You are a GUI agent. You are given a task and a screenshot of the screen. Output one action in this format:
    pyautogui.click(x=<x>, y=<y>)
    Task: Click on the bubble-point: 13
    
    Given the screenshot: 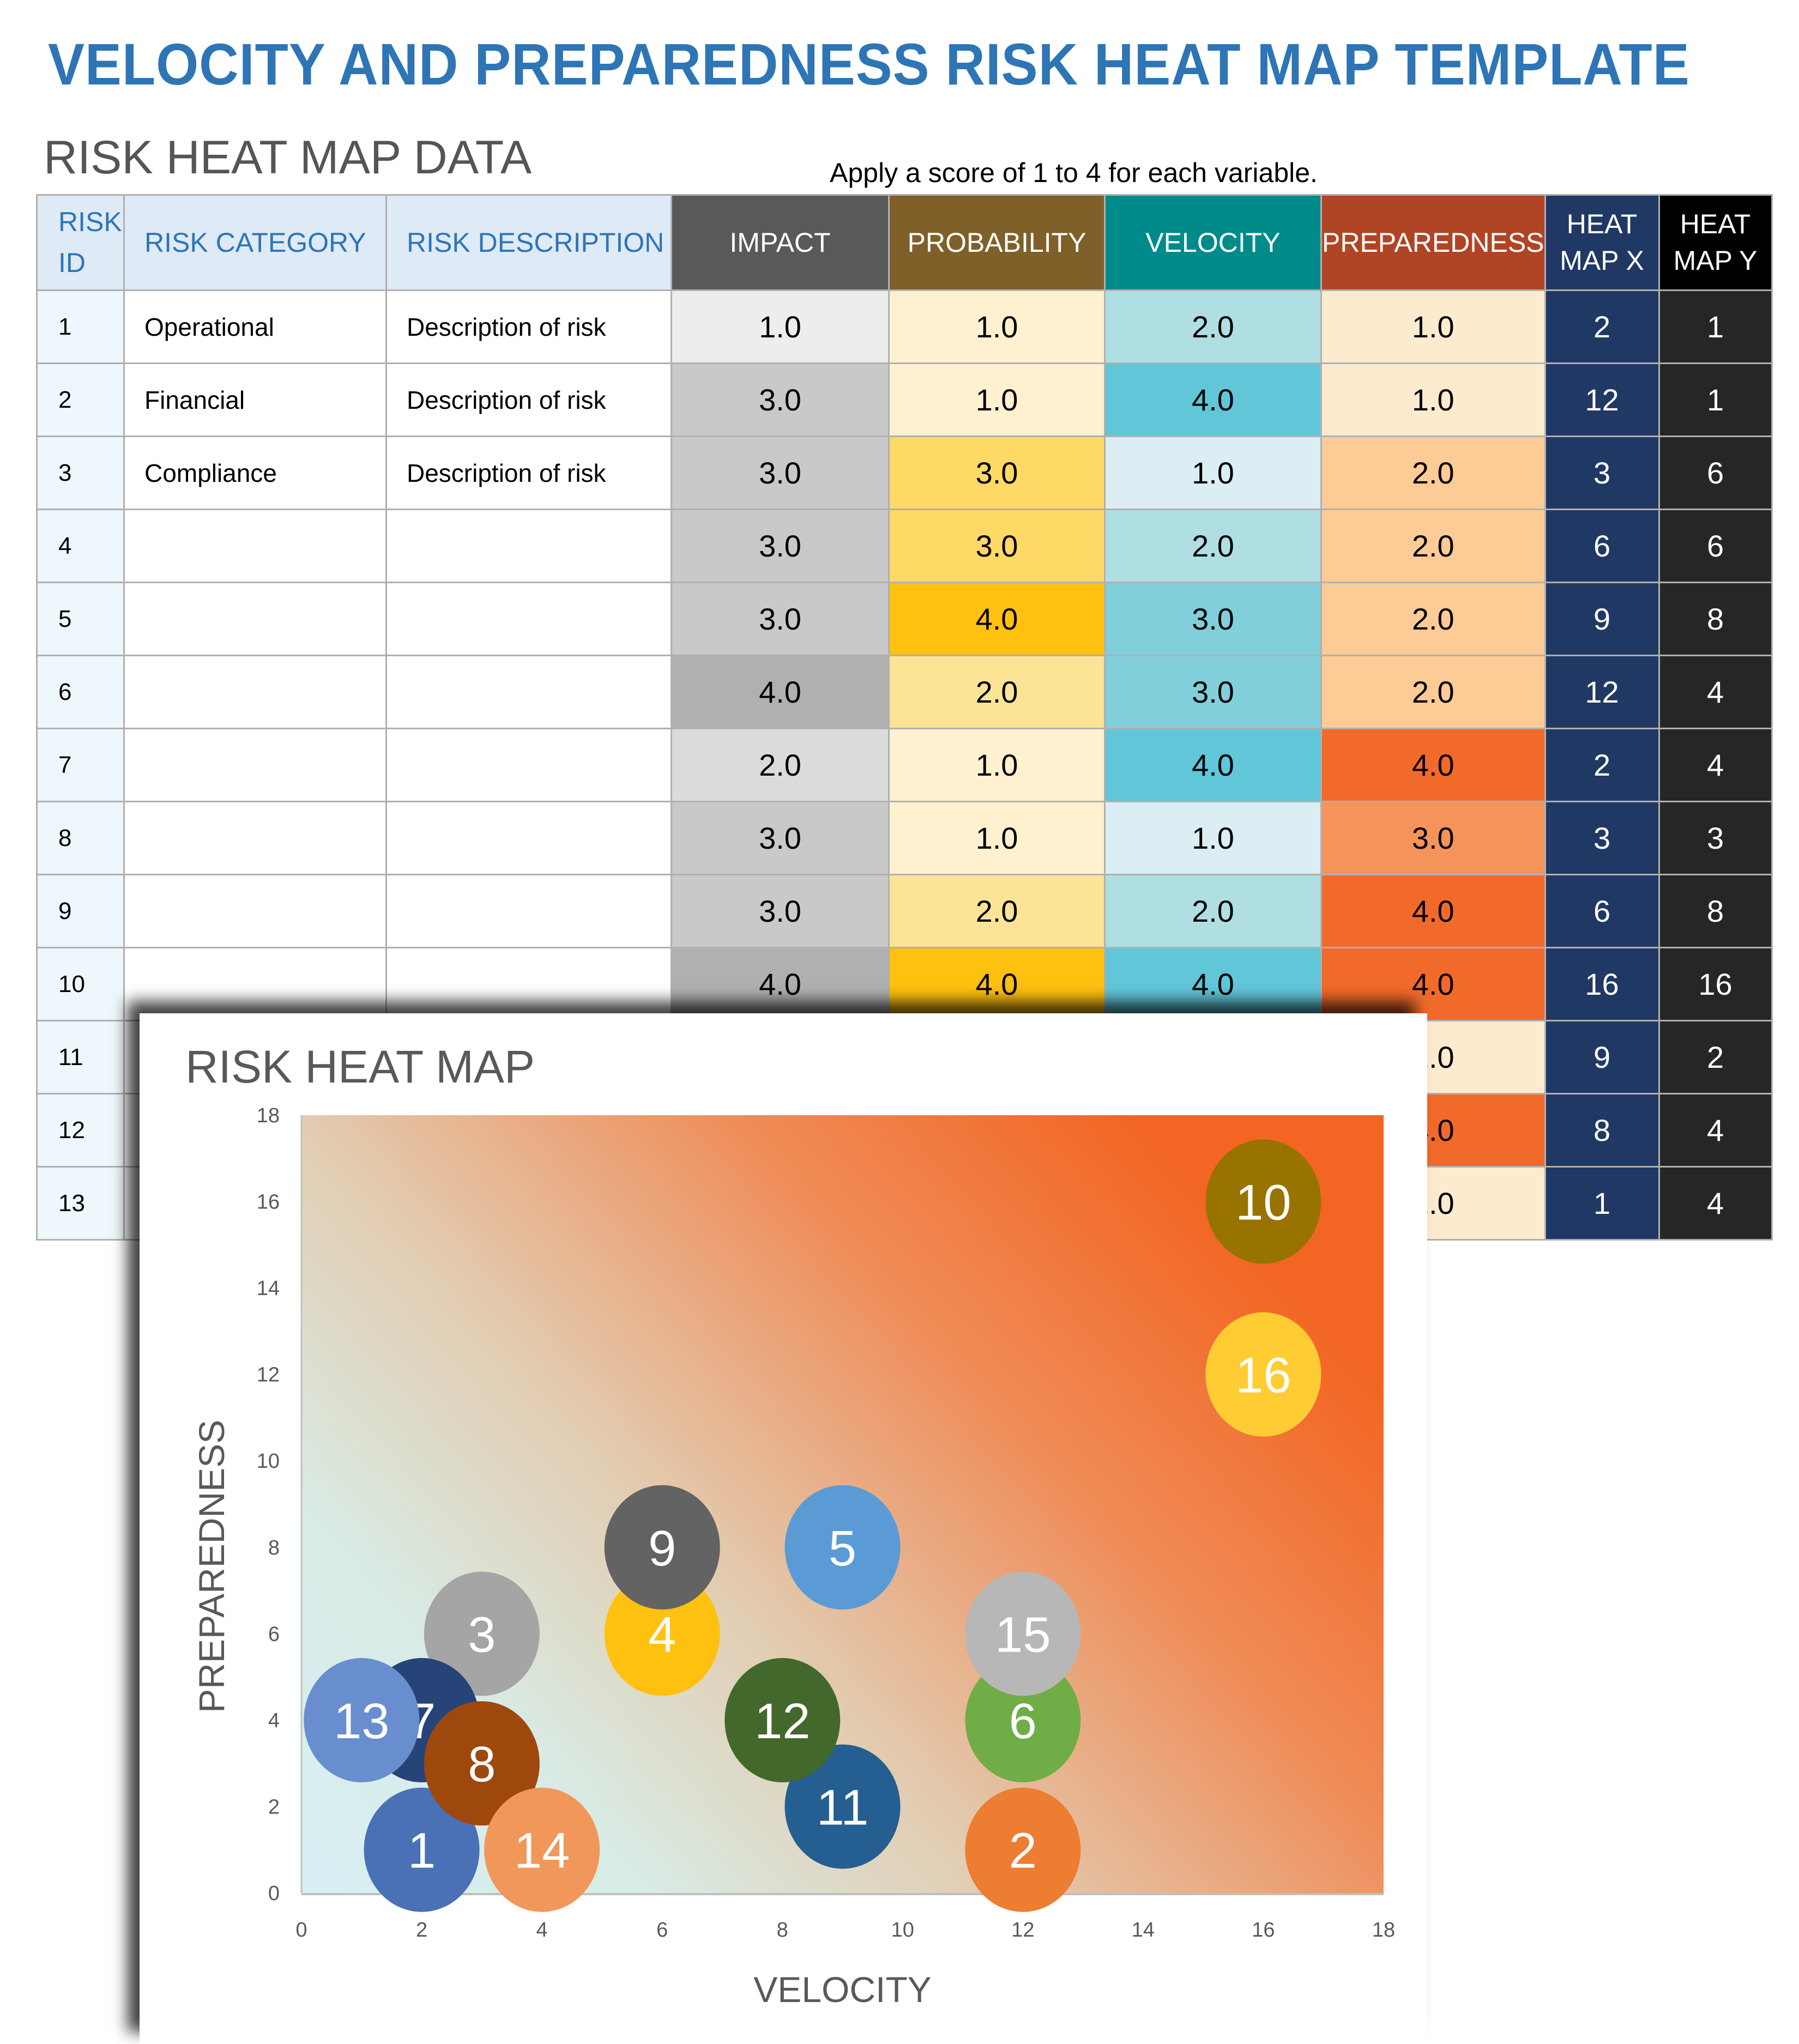 What is the action you would take?
    pyautogui.click(x=362, y=1720)
    